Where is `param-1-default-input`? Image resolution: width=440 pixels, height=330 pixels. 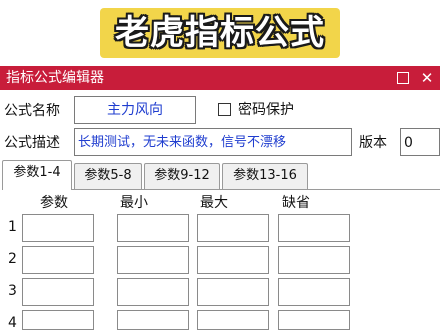
param-1-default-input is located at coordinates (314, 228).